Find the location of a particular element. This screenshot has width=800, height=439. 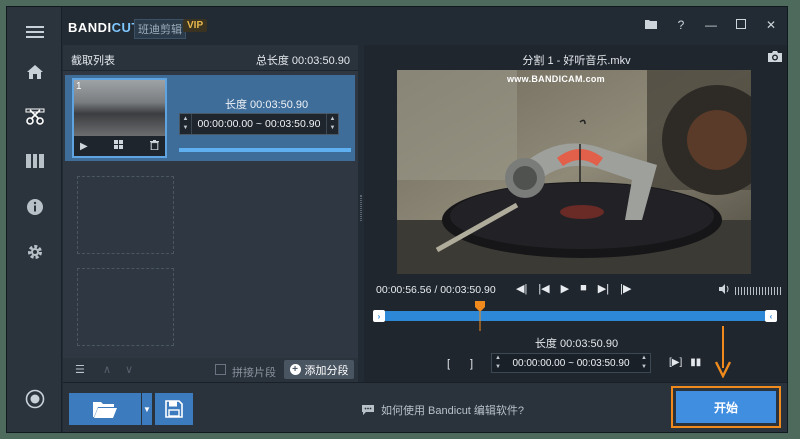

open-file-button is located at coordinates (105, 409).